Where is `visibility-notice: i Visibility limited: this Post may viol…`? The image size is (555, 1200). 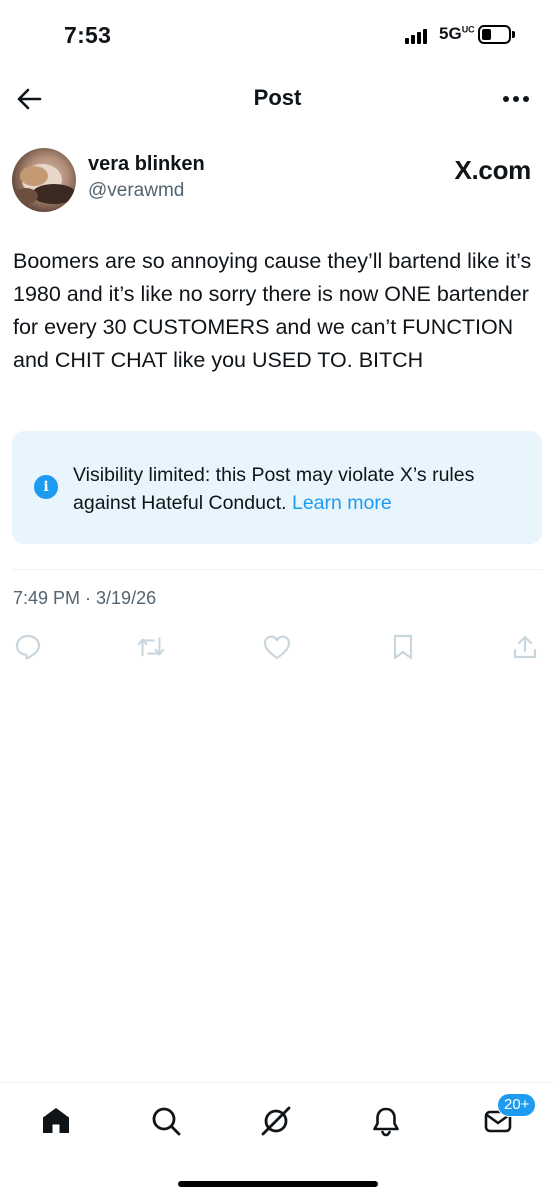 visibility-notice: i Visibility limited: this Post may viol… is located at coordinates (277, 487).